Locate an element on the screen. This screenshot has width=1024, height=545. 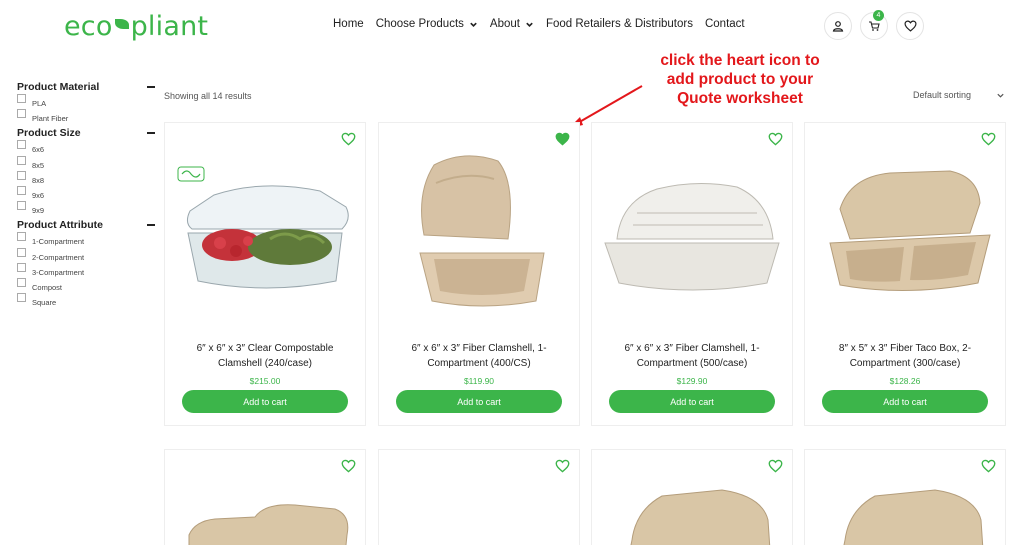
cart-button: 4 is located at coordinates (874, 25).